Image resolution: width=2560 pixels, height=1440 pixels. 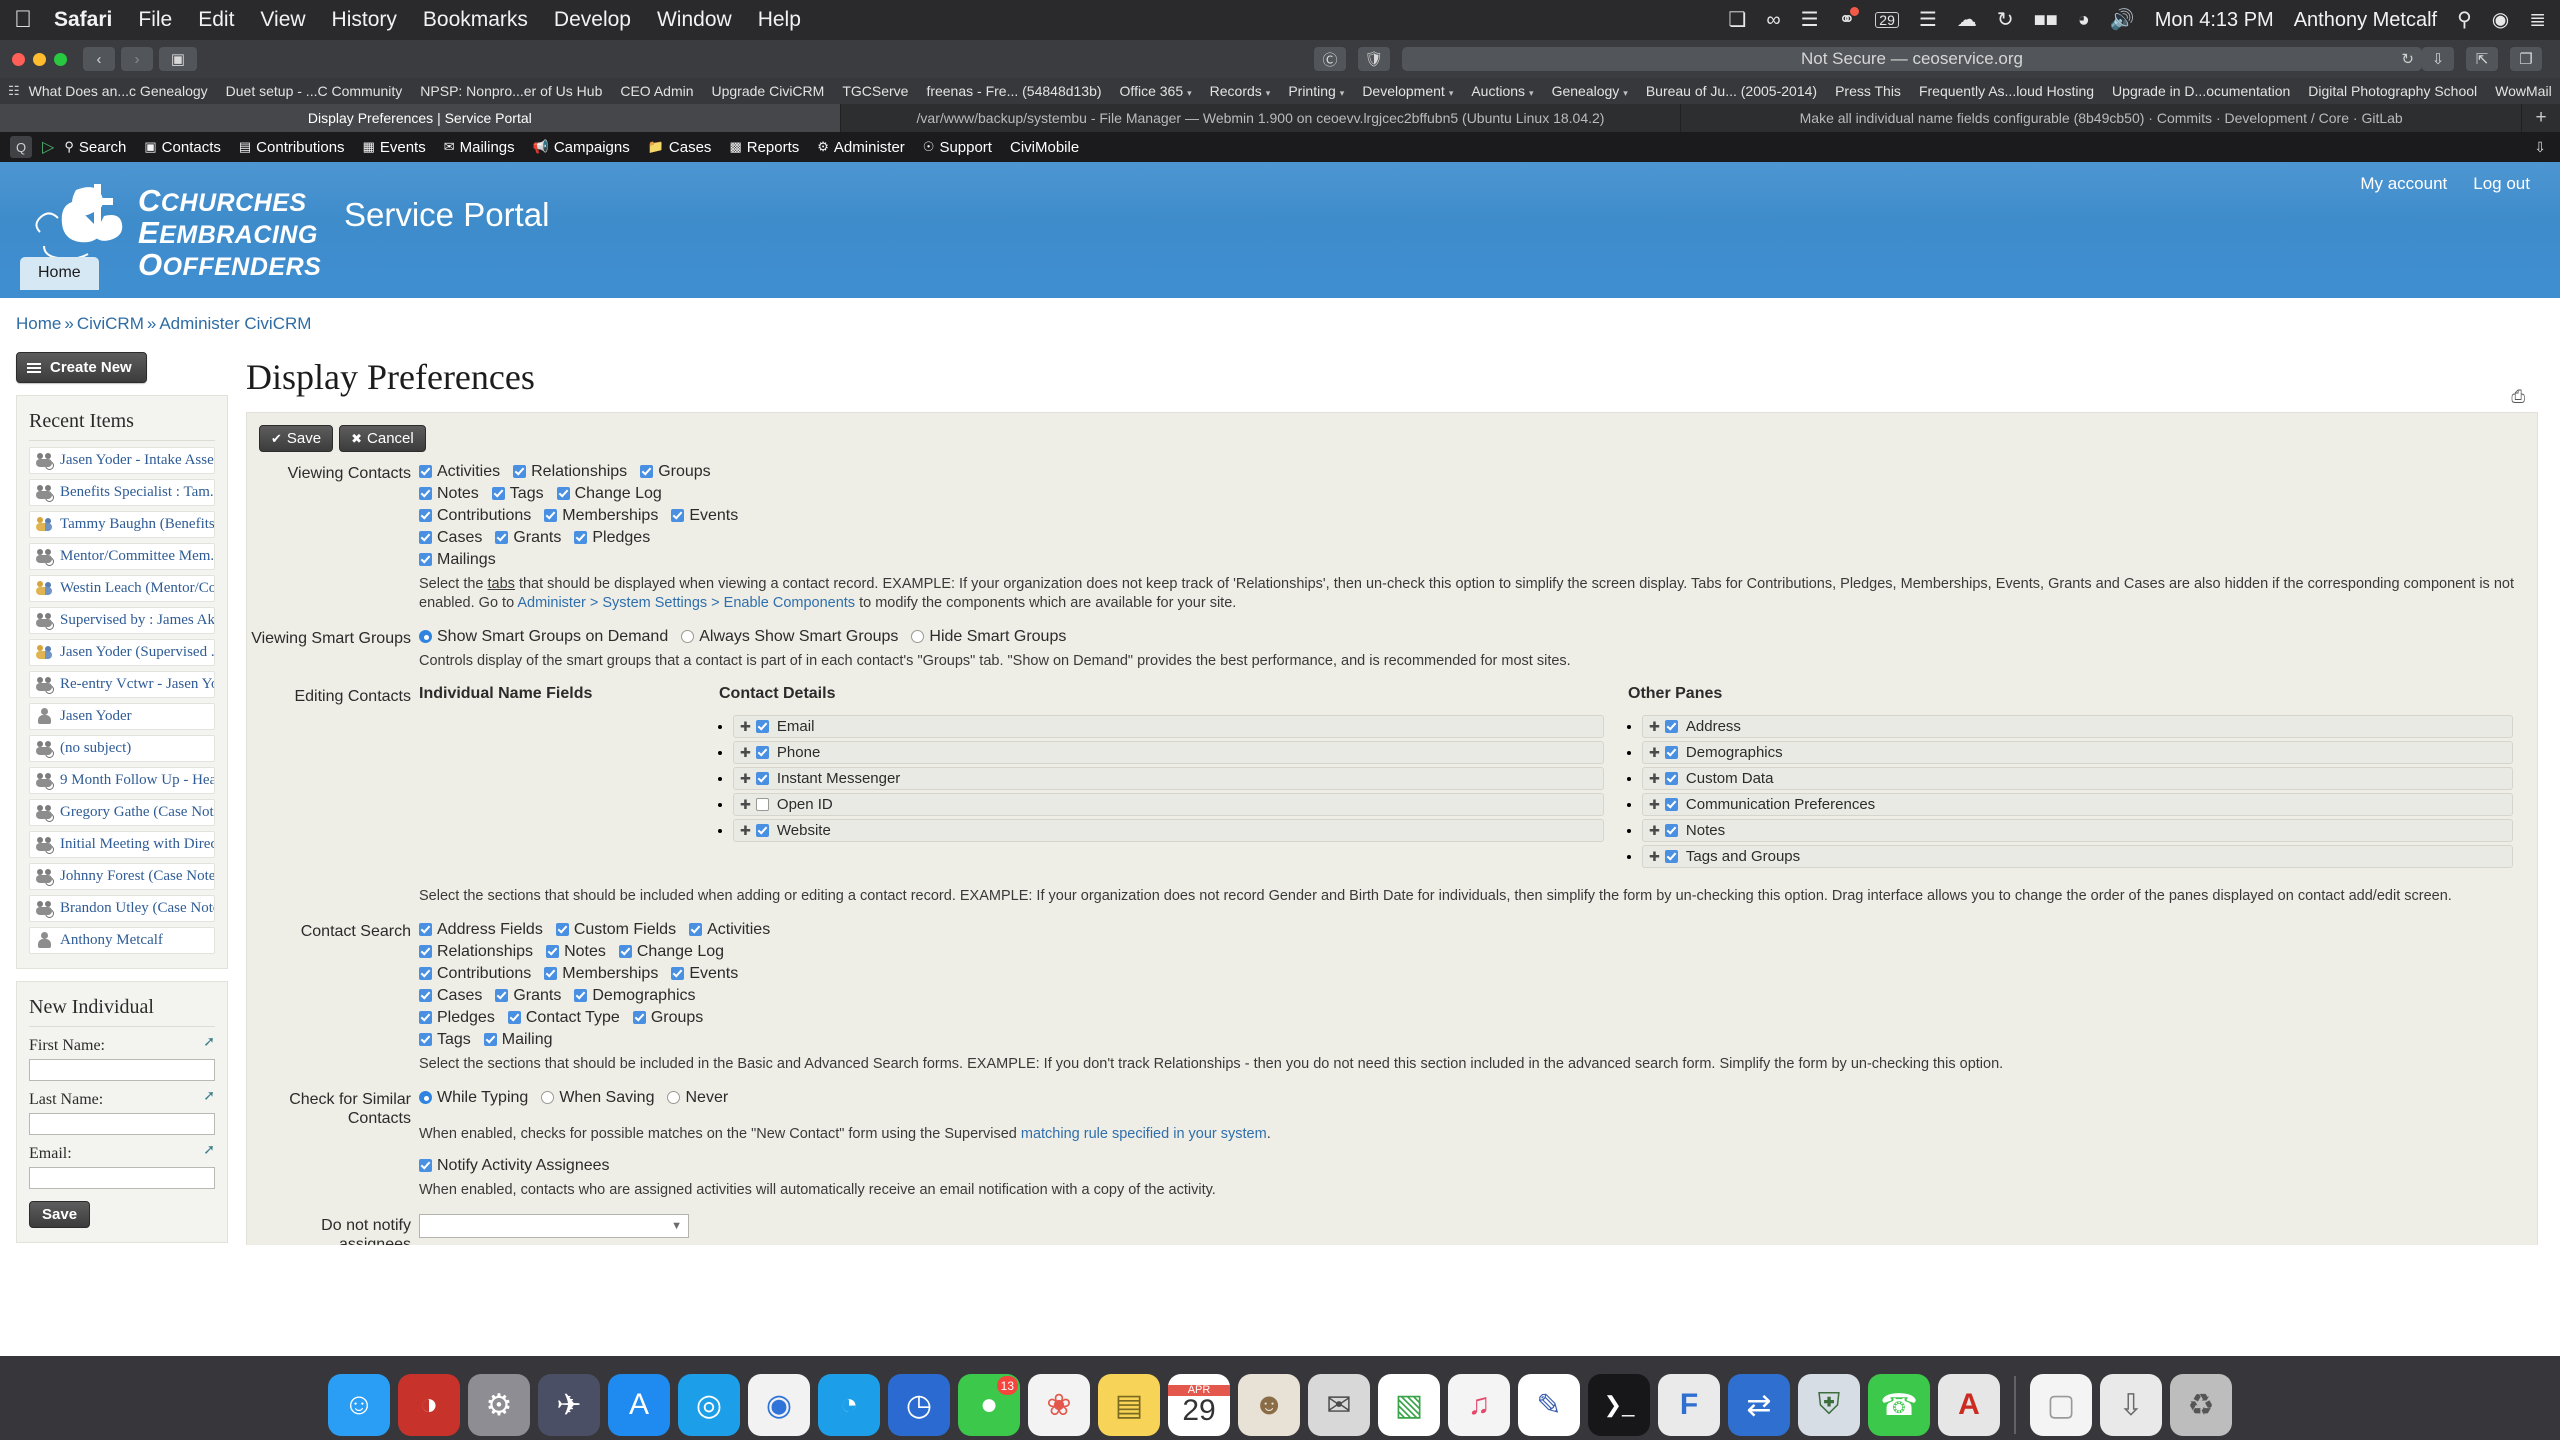 I want to click on nav-mailings: ✉ Mailings, so click(x=479, y=147).